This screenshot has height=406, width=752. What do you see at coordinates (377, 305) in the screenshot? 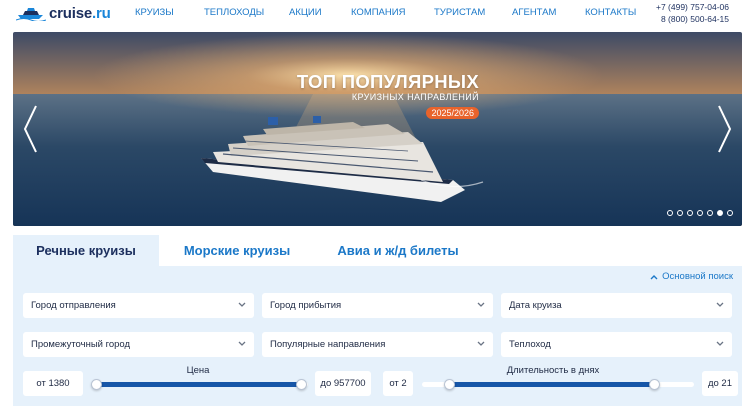
I see `arrival-city-select: Город прибытия` at bounding box center [377, 305].